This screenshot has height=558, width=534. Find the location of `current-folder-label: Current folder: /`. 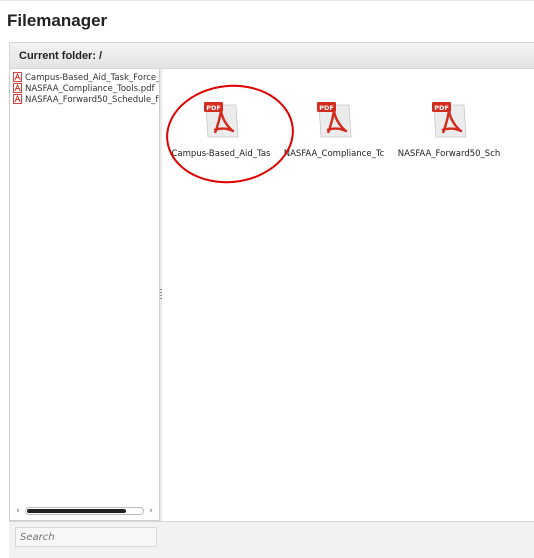

current-folder-label: Current folder: / is located at coordinates (61, 56).